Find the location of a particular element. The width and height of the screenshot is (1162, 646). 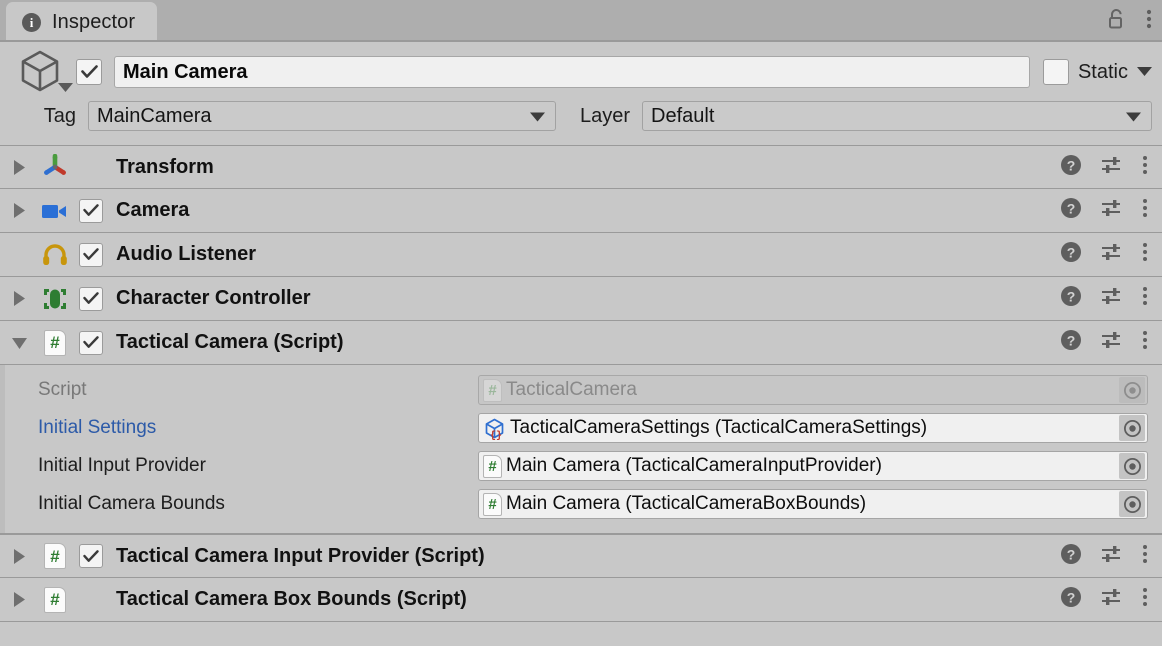

layer-dropdown: Default is located at coordinates (897, 116).